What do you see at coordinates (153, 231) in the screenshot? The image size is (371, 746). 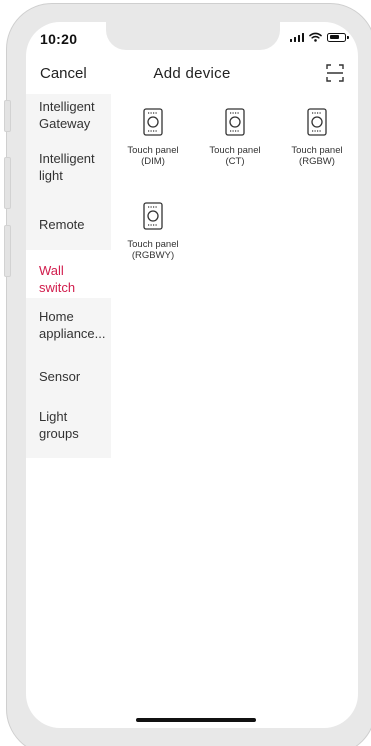 I see `device-tile-touch-panel-rgbwy: Touch panel (RGBWY)` at bounding box center [153, 231].